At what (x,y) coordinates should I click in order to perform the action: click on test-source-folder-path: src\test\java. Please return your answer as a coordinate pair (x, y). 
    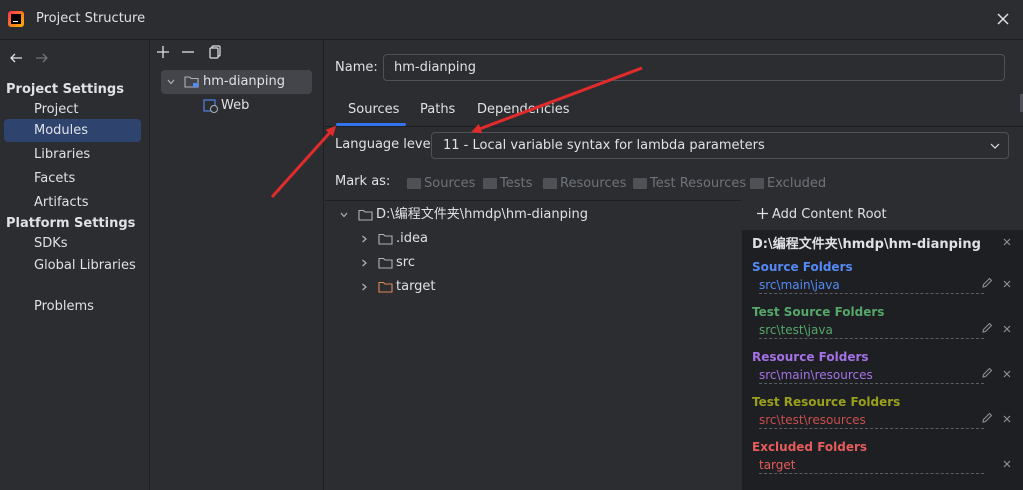
    Looking at the image, I should click on (871, 331).